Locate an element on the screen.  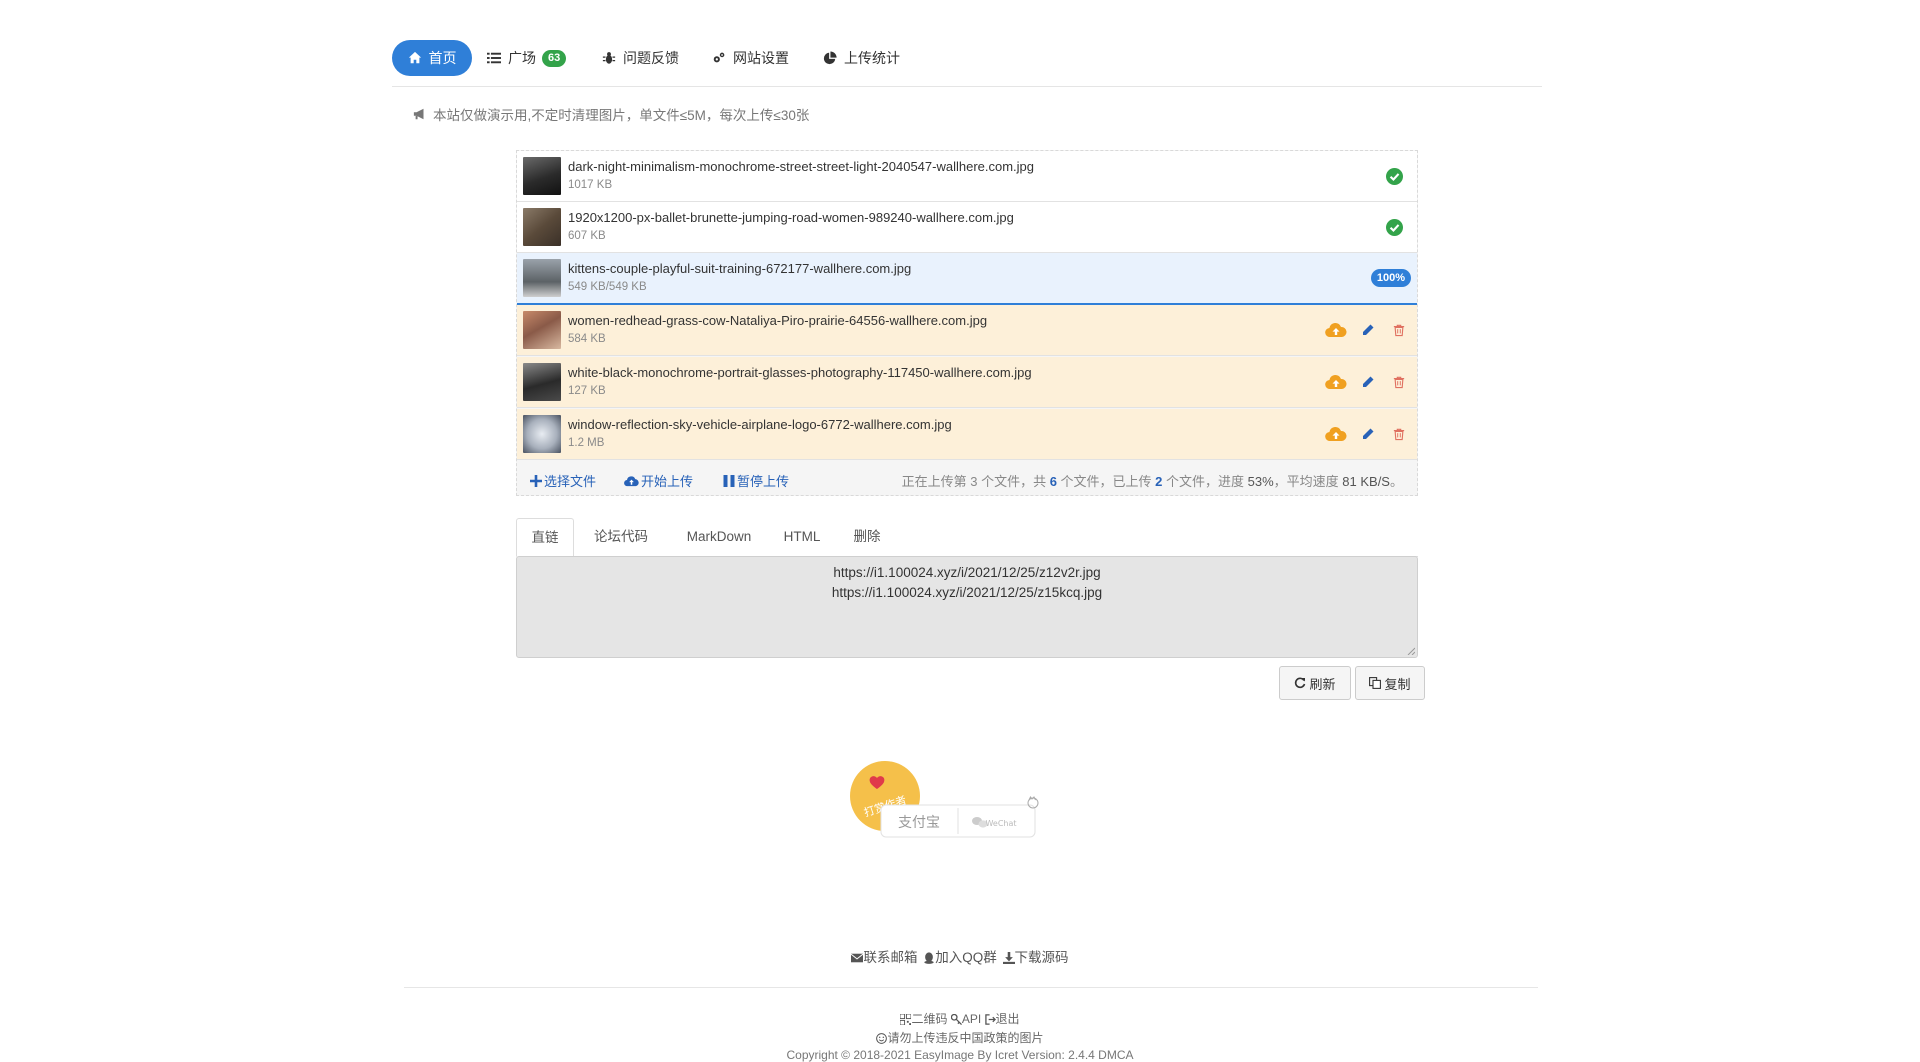
top-nav: 首页 广场 63 问题反馈 网站设置 上传统计 is located at coordinates (967, 63).